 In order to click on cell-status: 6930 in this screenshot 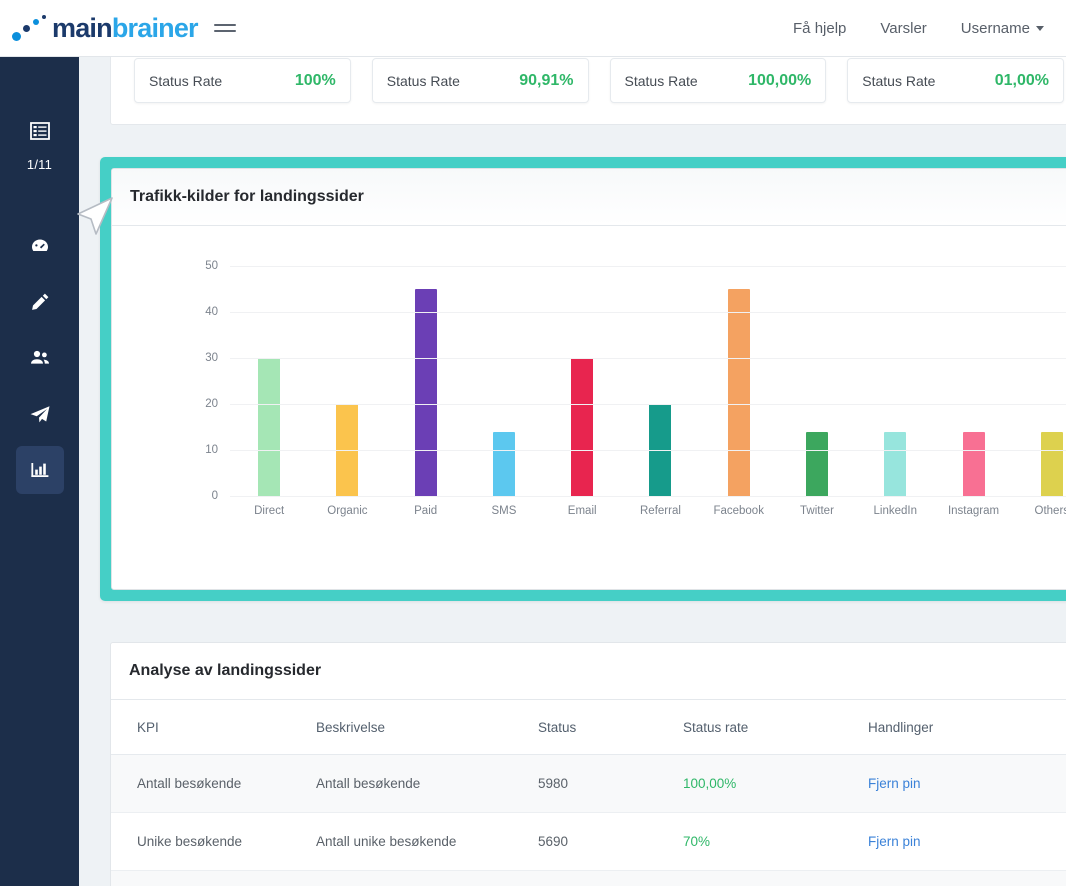, I will do `click(610, 878)`.